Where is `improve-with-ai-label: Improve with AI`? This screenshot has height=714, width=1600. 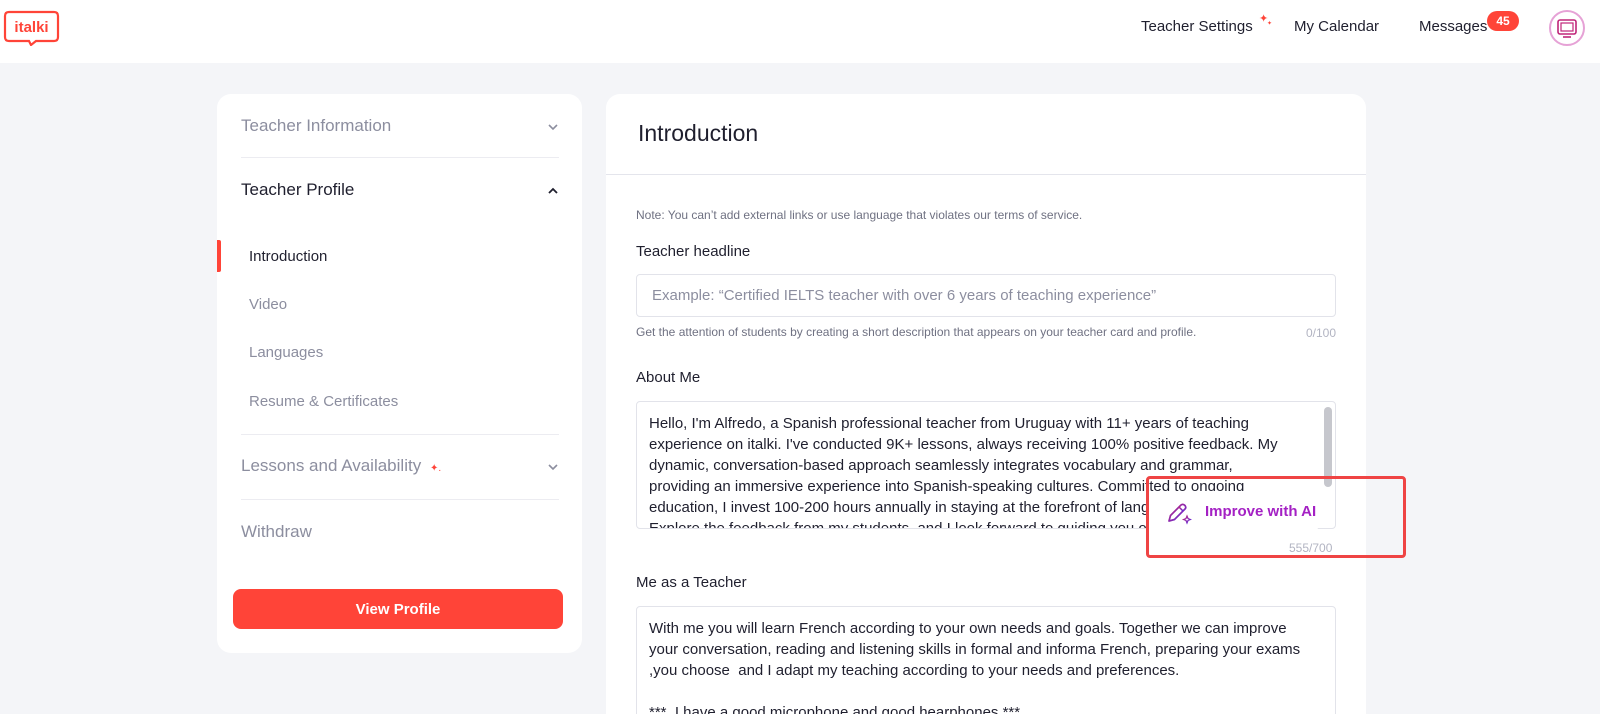 improve-with-ai-label: Improve with AI is located at coordinates (1261, 511).